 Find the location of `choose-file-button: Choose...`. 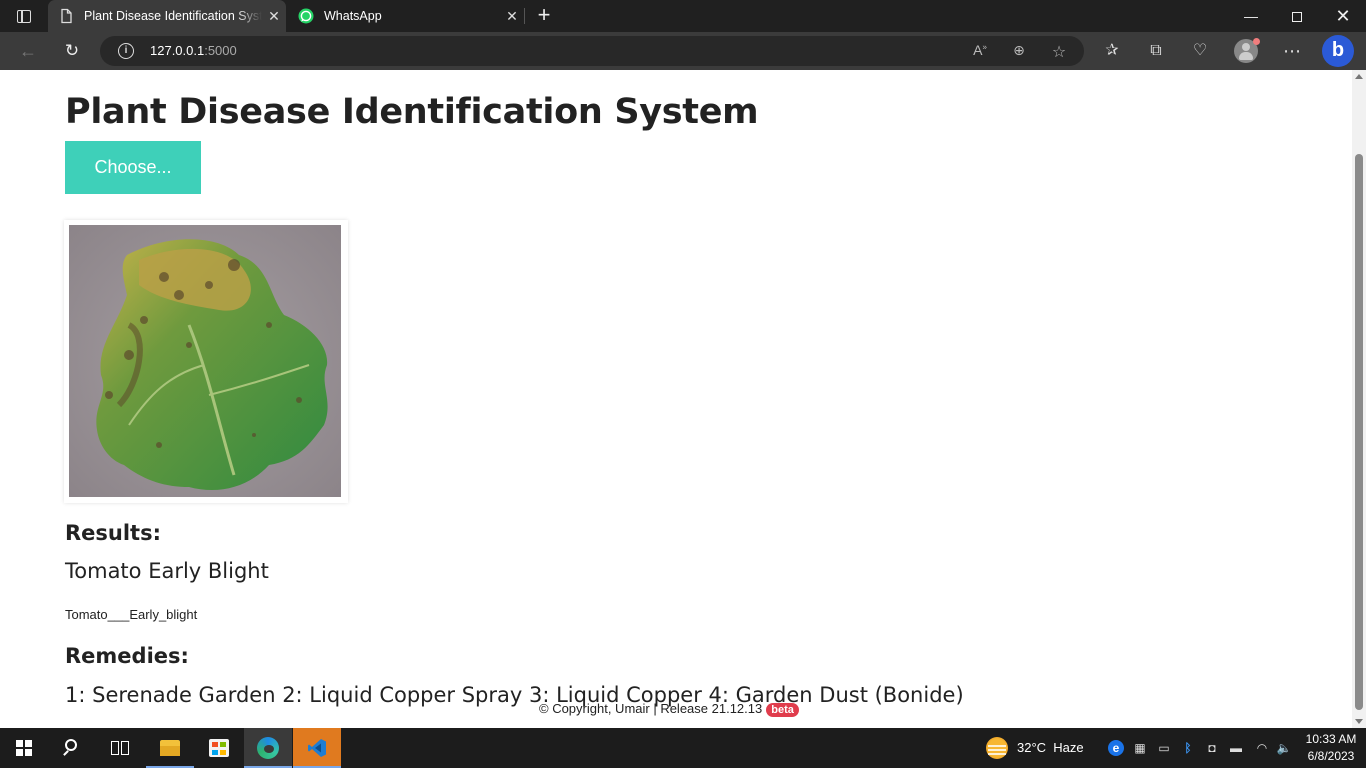

choose-file-button: Choose... is located at coordinates (133, 167).